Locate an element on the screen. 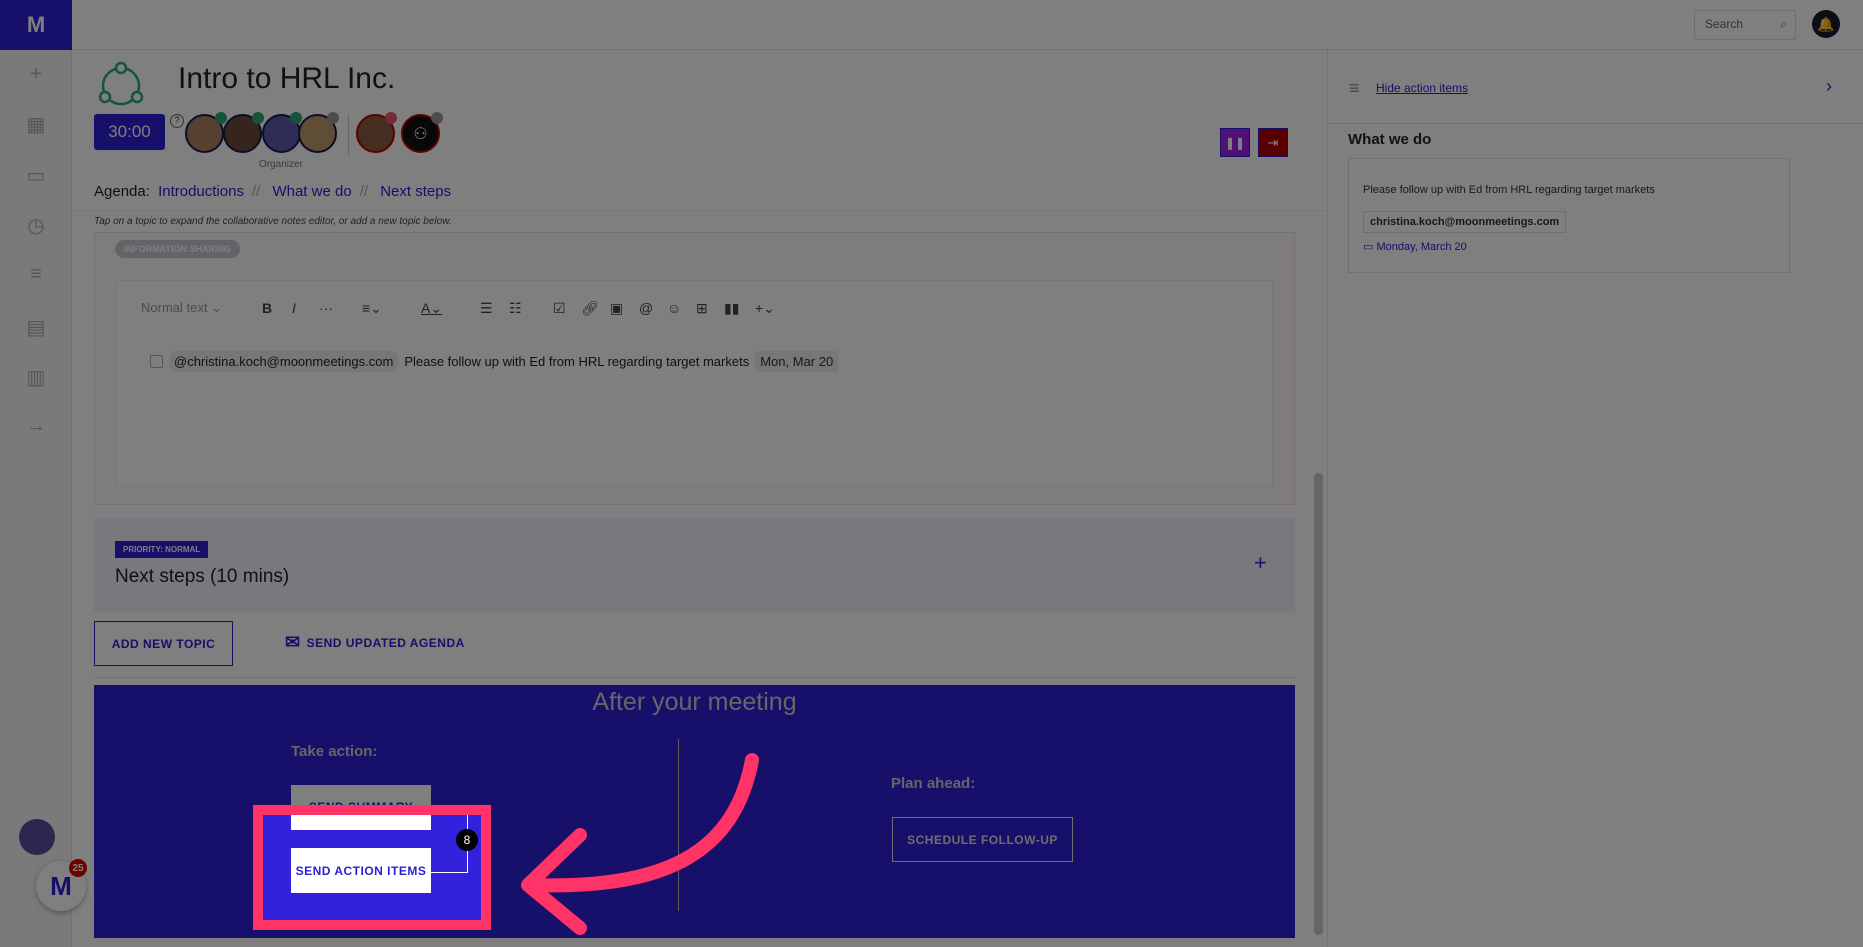  pointer-arrow-icon is located at coordinates (640, 844).